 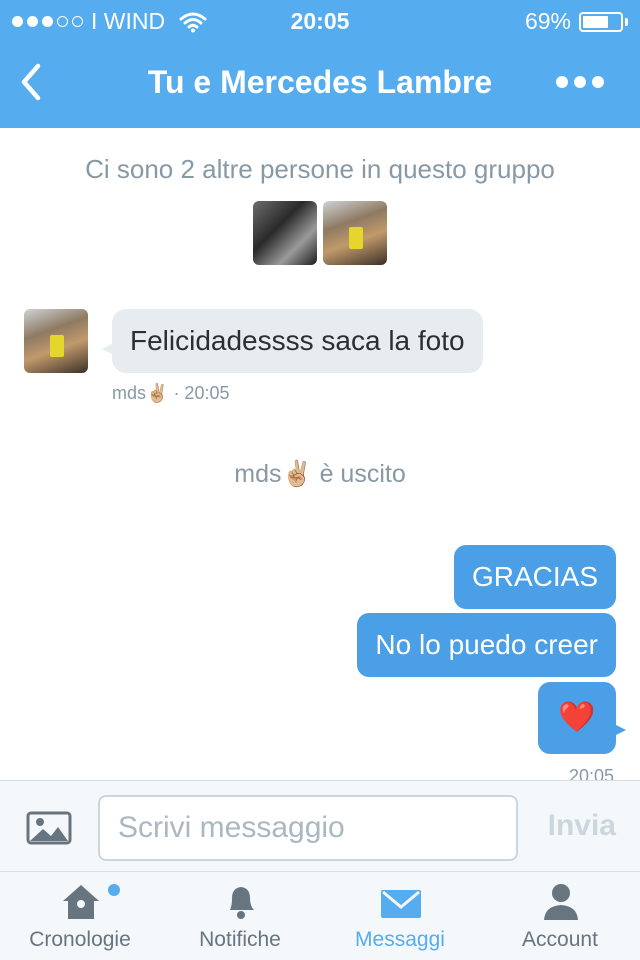 I want to click on media-button, so click(x=49, y=828).